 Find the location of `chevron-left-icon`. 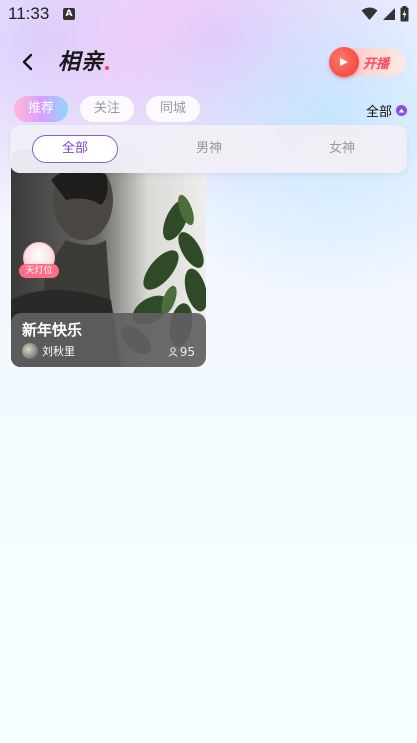

chevron-left-icon is located at coordinates (27, 62).